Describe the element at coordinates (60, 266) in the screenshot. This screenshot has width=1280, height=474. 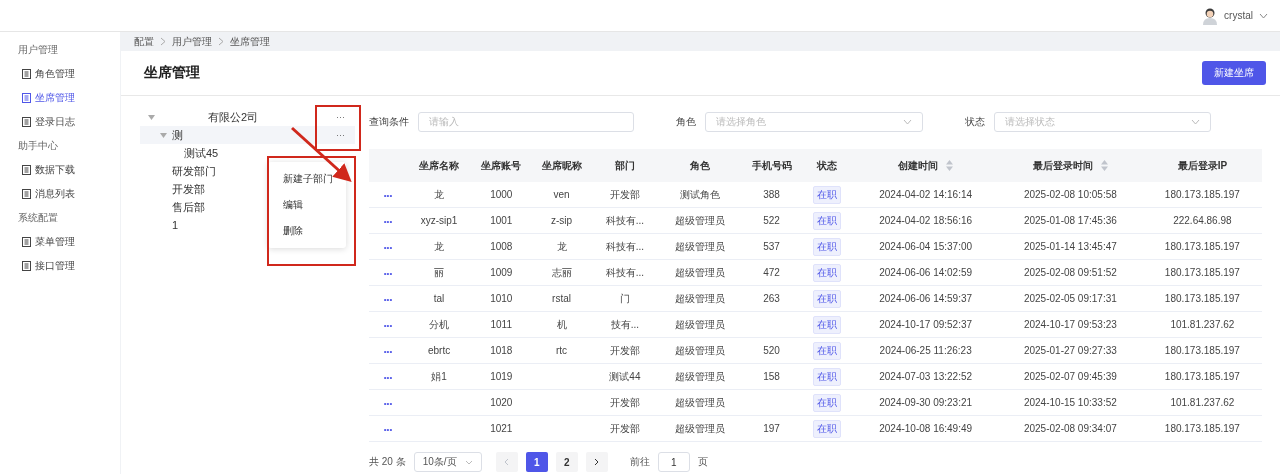
I see `sidebar-item: 接口管理` at that location.